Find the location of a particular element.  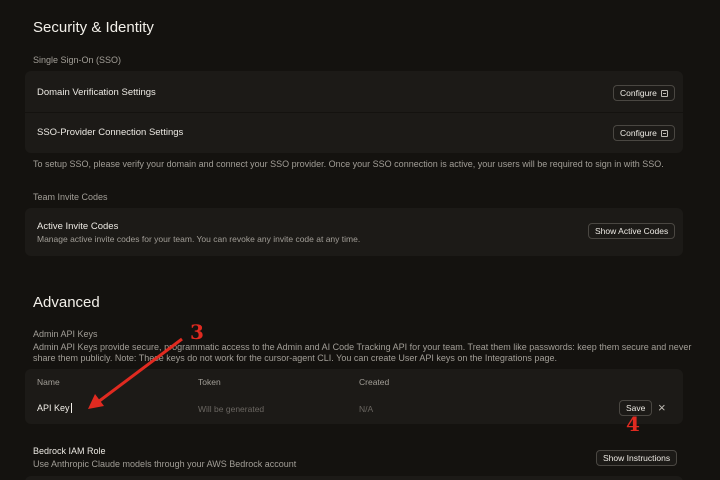

annotation-step-4: 4 is located at coordinates (633, 424).